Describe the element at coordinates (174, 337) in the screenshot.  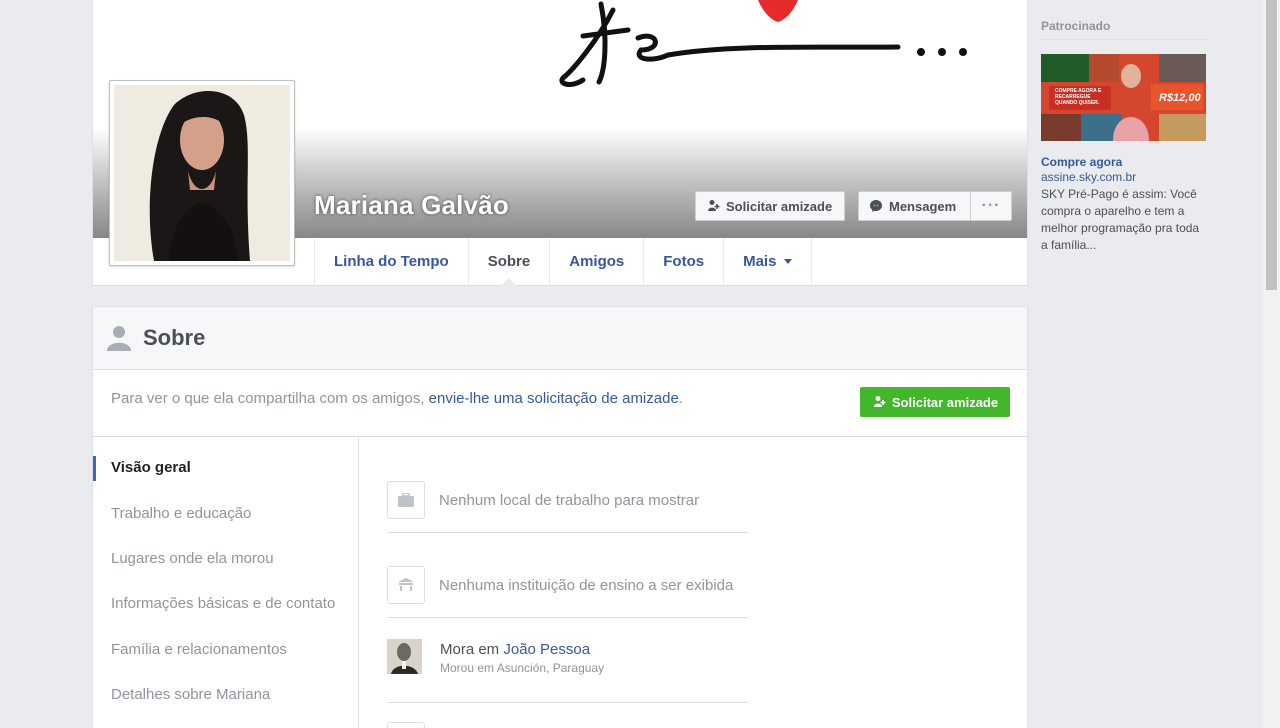
I see `about-title: Sobre` at that location.